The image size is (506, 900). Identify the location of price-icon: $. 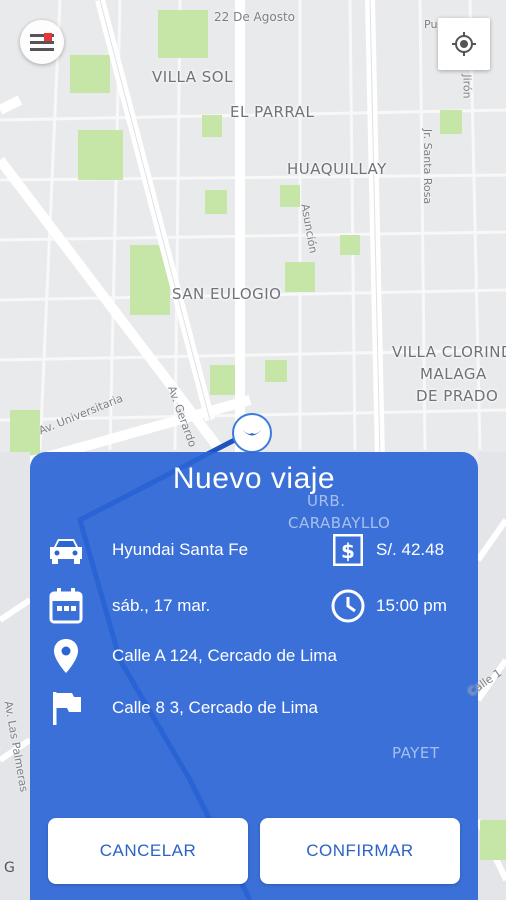
(348, 550).